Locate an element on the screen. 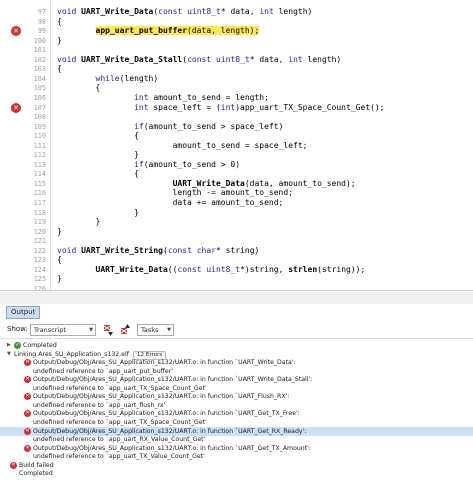  show-select-value: Transcript is located at coordinates (50, 330).